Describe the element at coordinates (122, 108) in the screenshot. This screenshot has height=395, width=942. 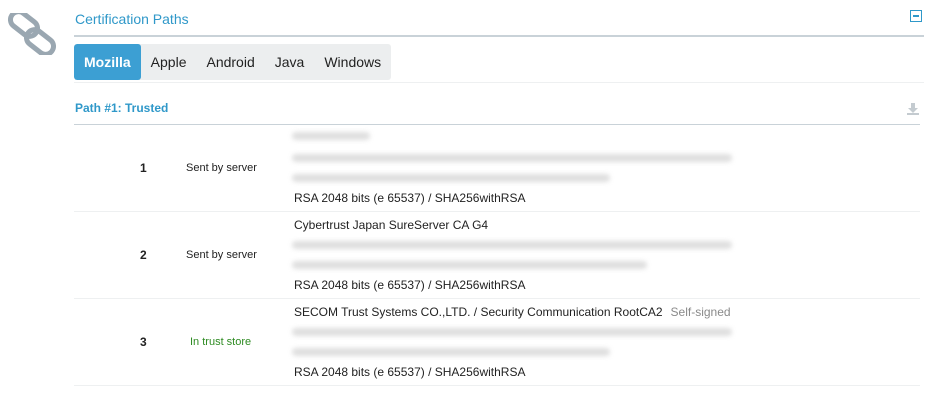
I see `path-title: Path #1: Trusted` at that location.